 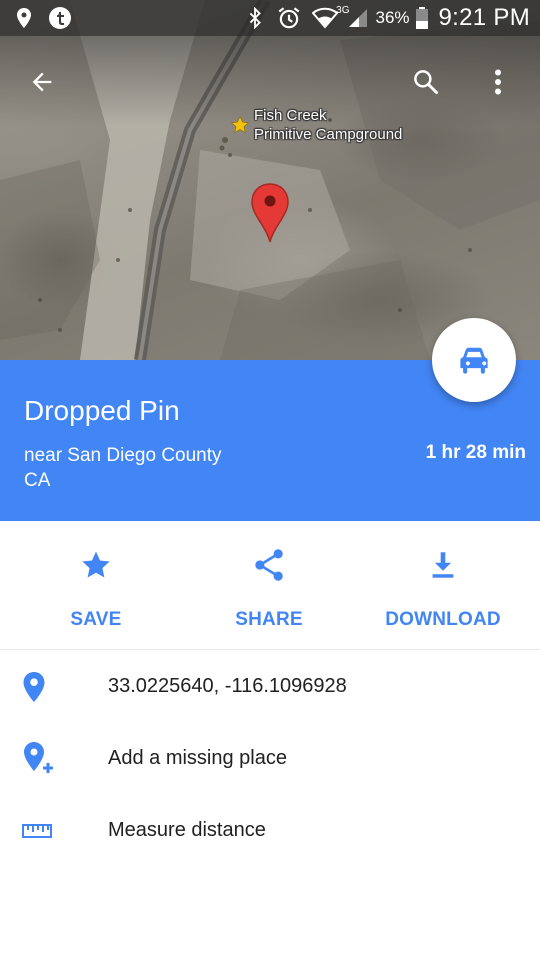 I want to click on wifi-icon, so click(x=325, y=18).